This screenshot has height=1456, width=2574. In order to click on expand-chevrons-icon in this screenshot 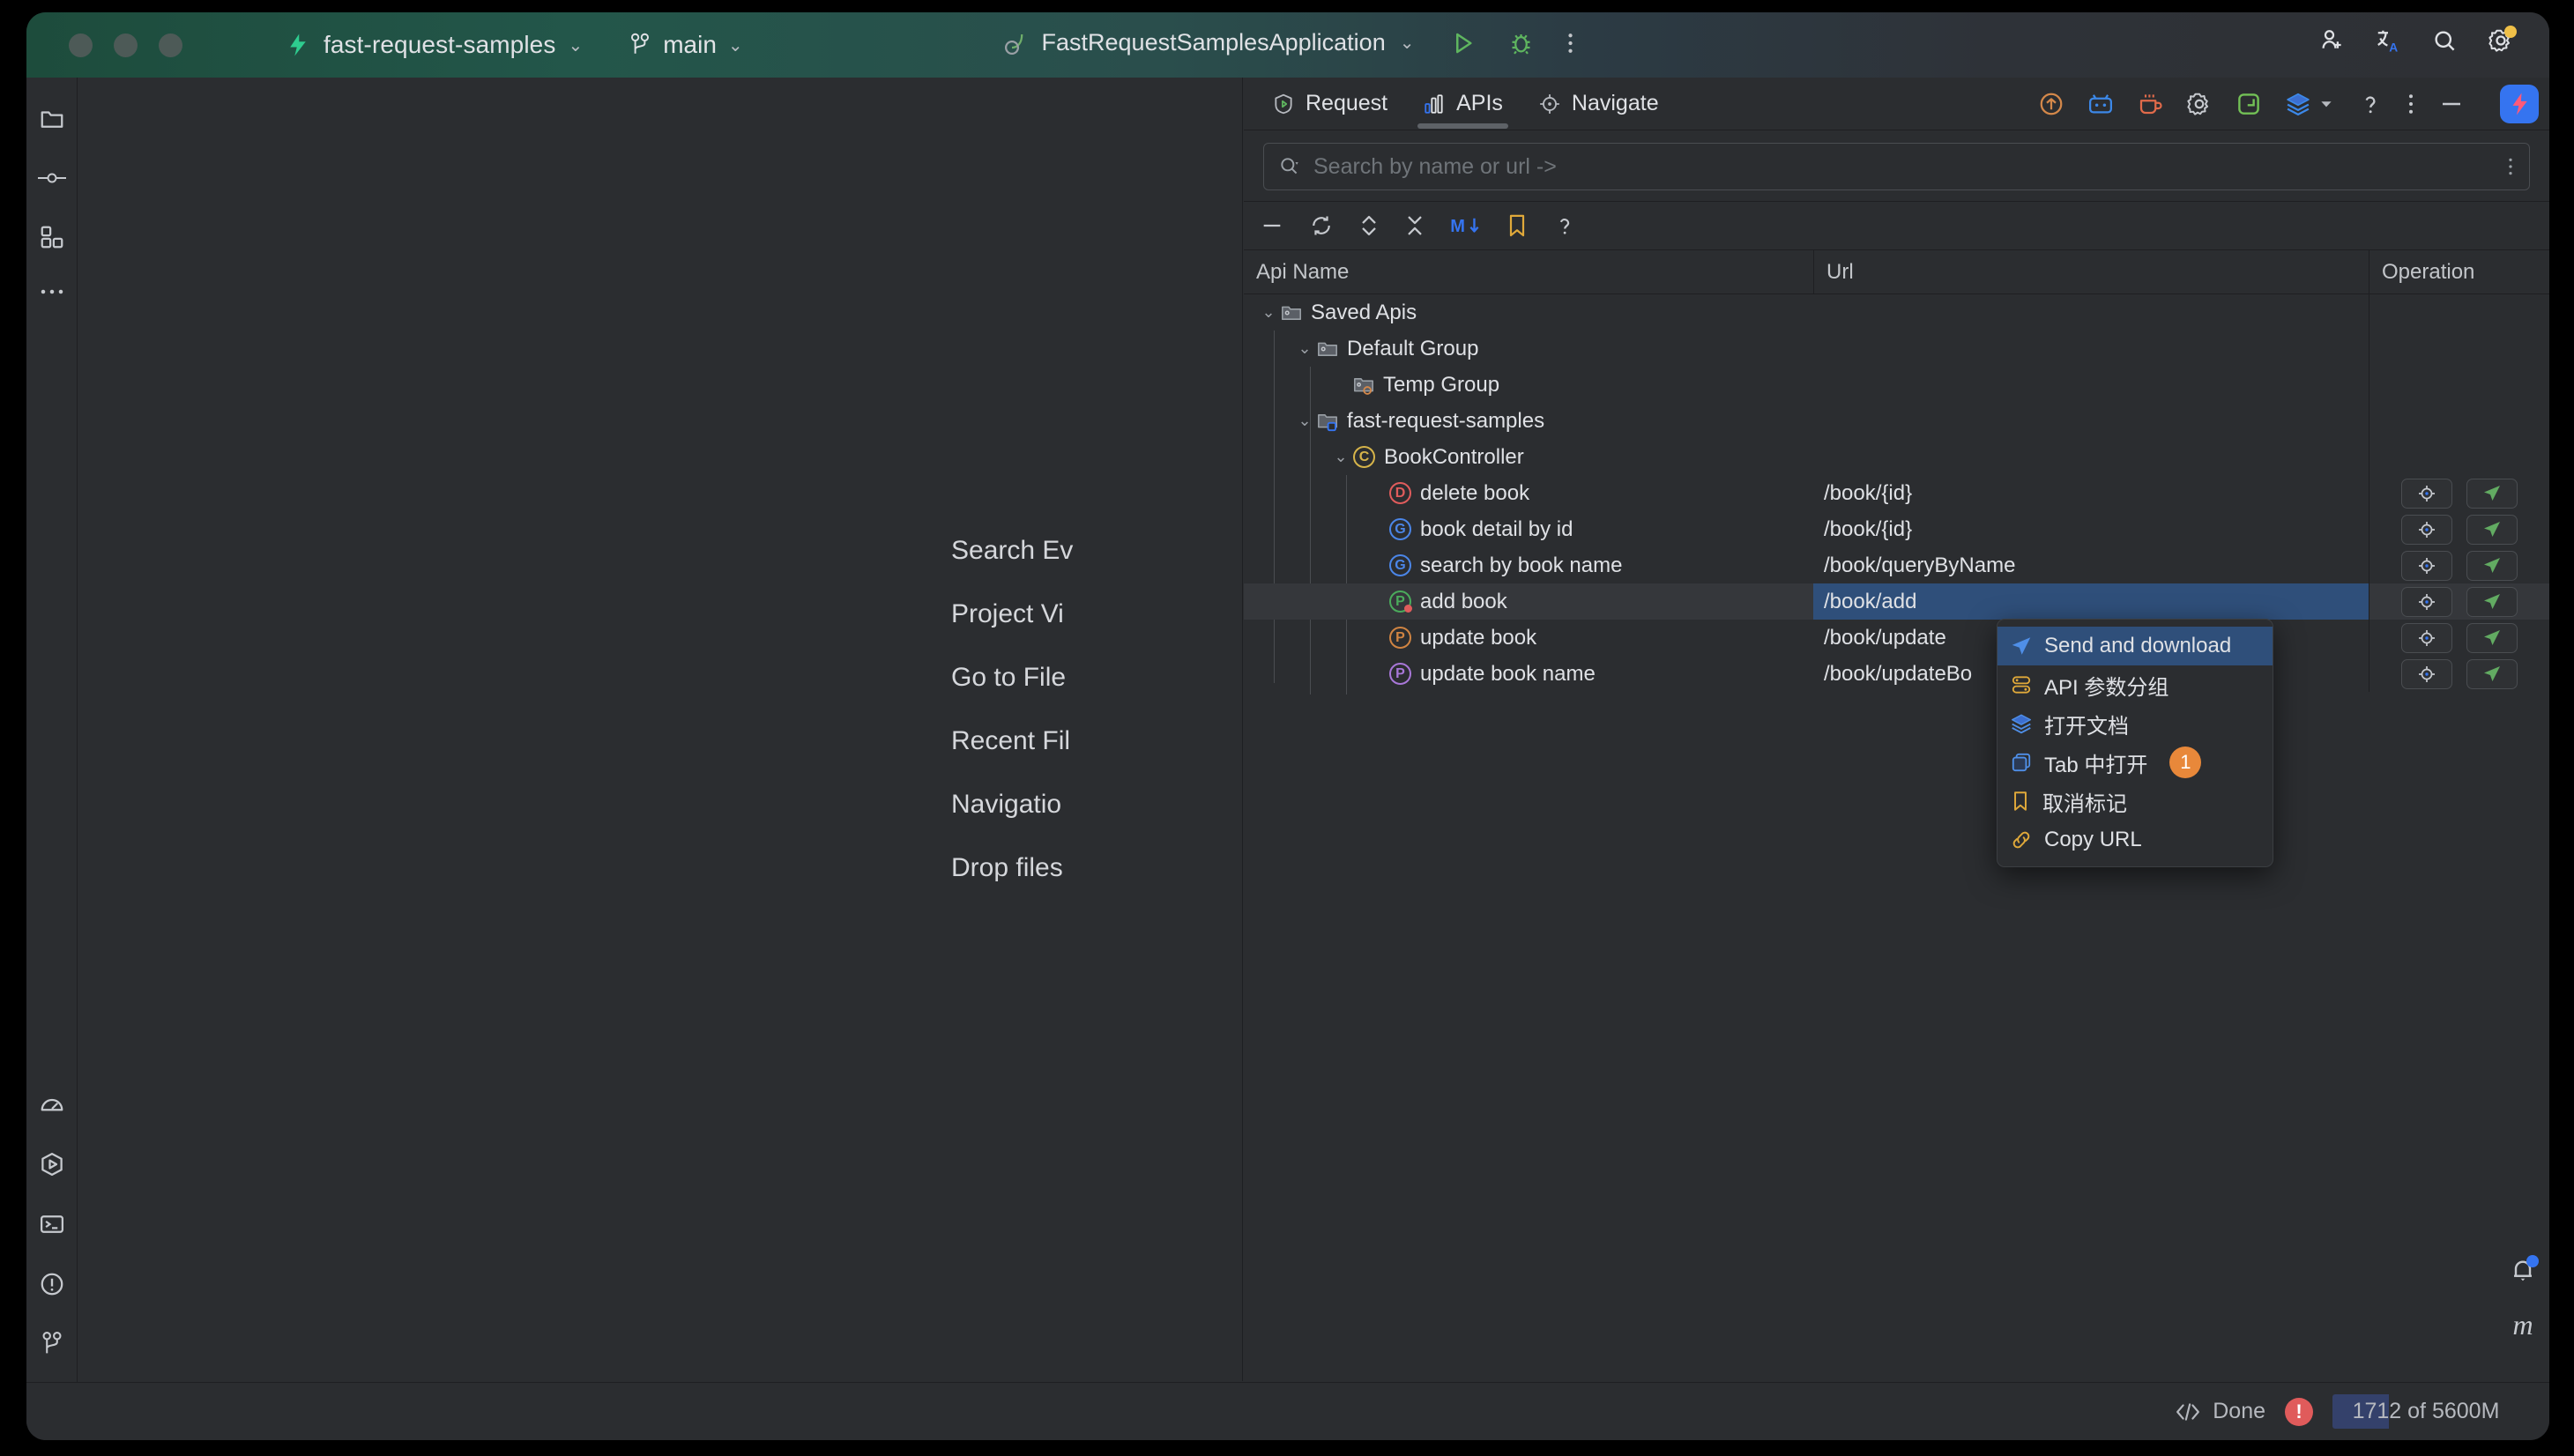, I will do `click(1369, 225)`.